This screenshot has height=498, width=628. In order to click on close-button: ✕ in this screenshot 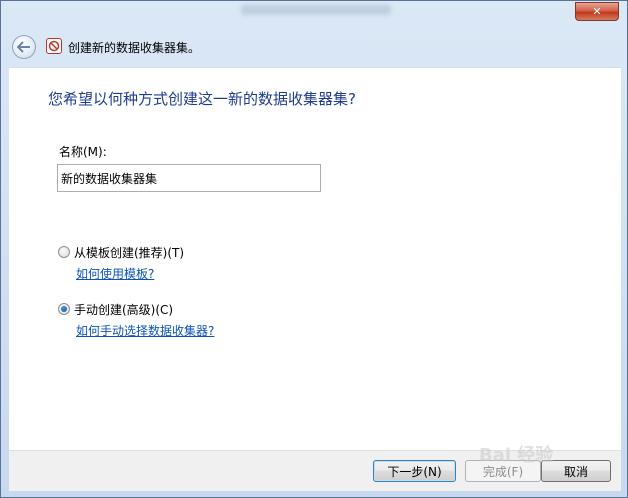, I will do `click(597, 11)`.